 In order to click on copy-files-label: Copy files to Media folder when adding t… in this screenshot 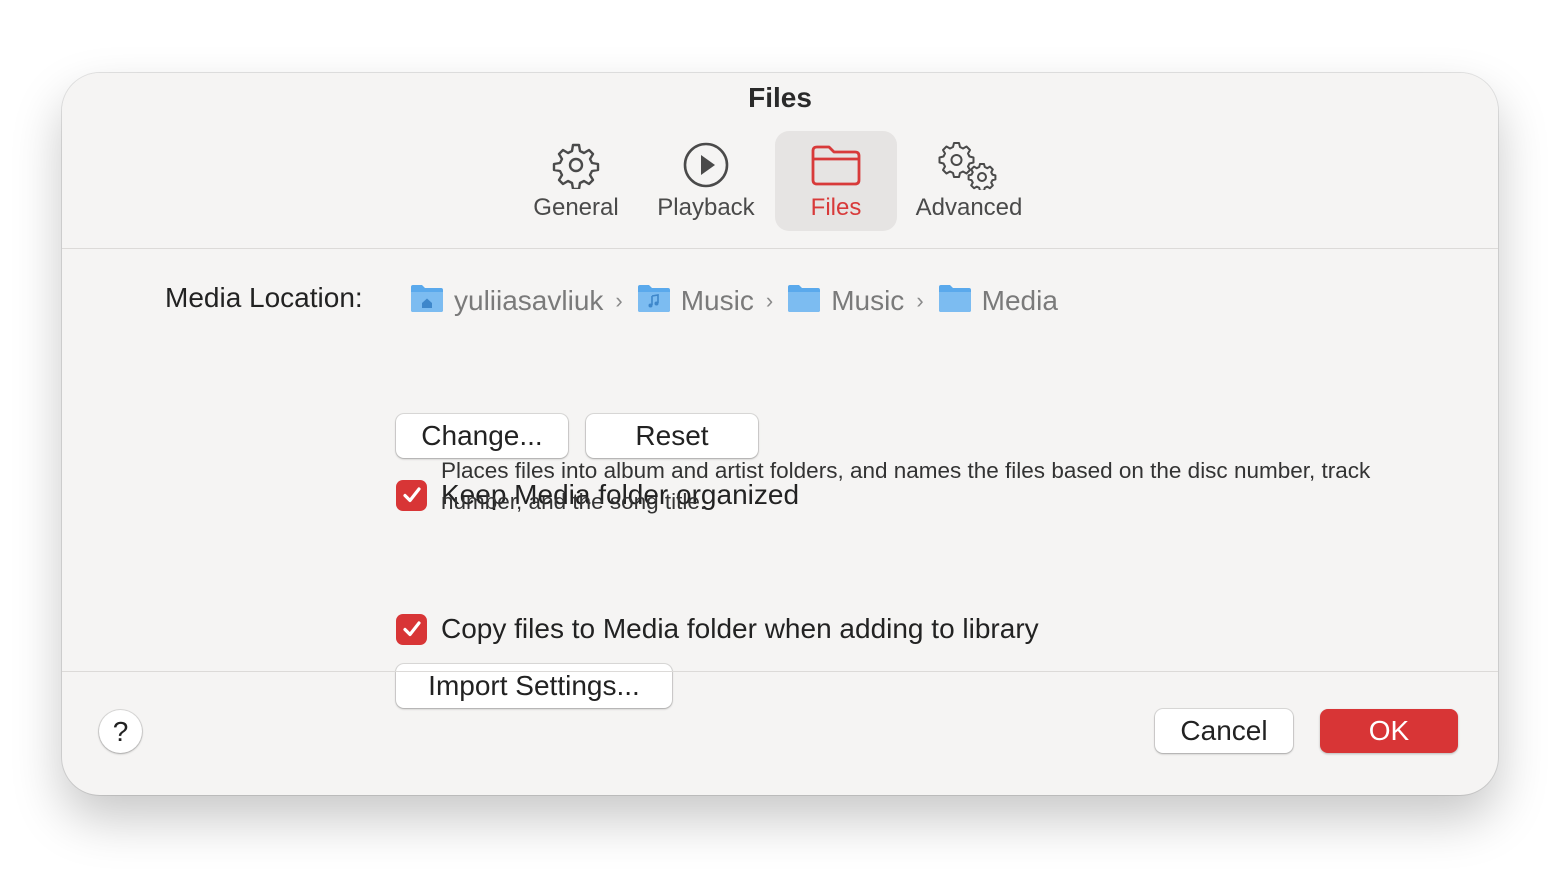, I will do `click(740, 628)`.